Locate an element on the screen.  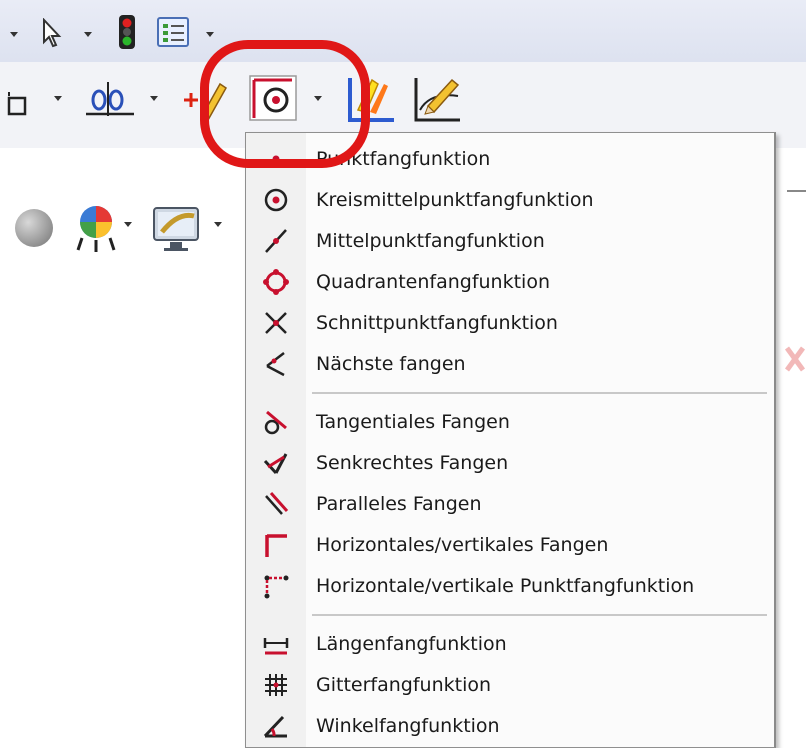
menu-item-intersection-snap: Schnittpunktfangfunktion is located at coordinates (510, 323).